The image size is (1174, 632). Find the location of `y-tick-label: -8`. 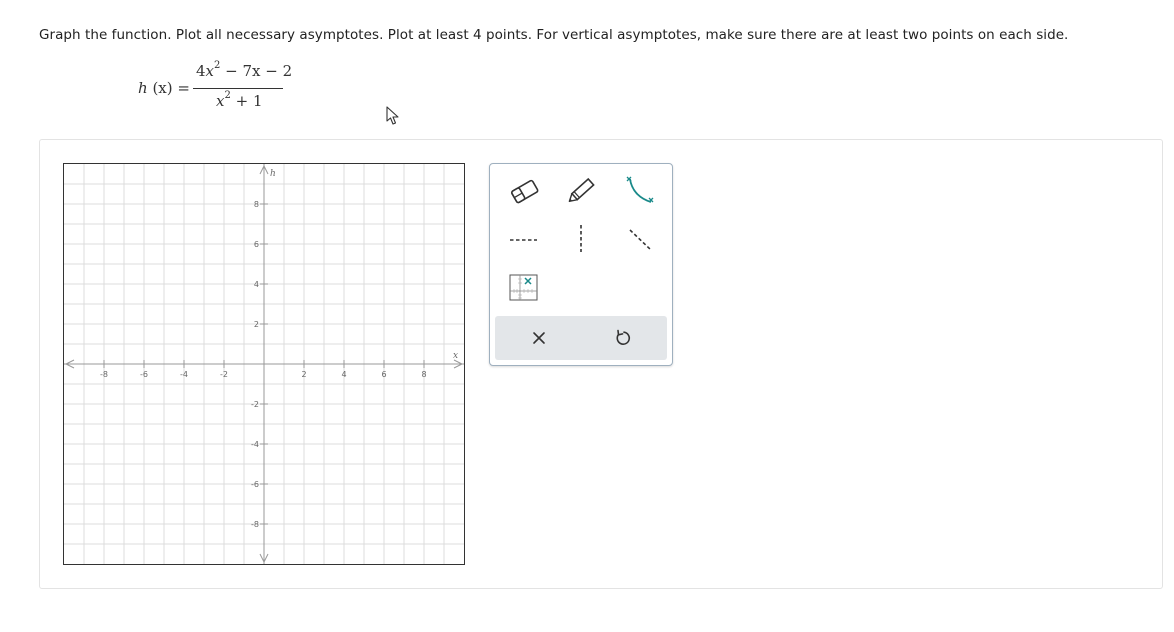

y-tick-label: -8 is located at coordinates (255, 524).